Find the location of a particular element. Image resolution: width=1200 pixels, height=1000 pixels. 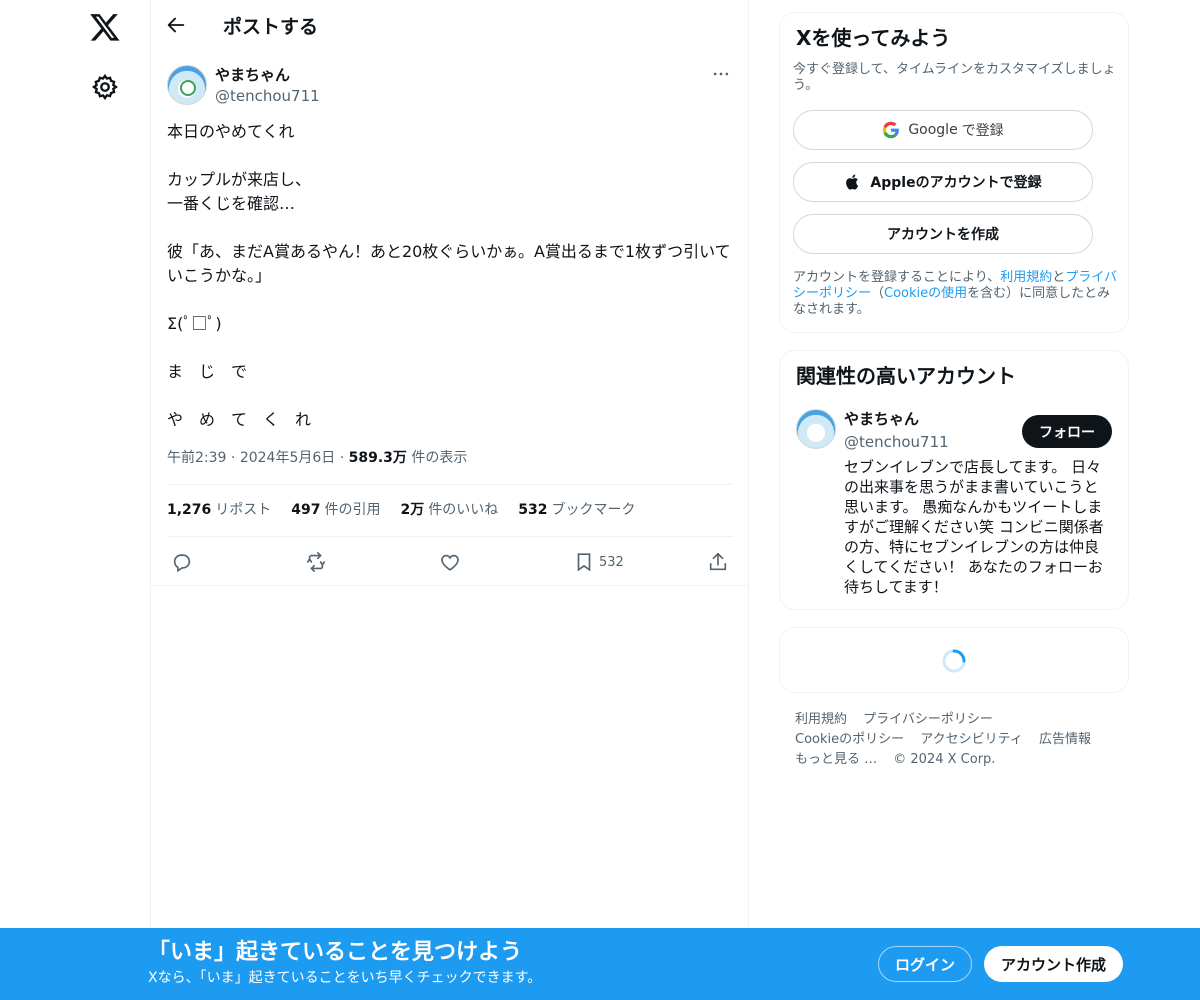

google-brand: Google is located at coordinates (933, 130).